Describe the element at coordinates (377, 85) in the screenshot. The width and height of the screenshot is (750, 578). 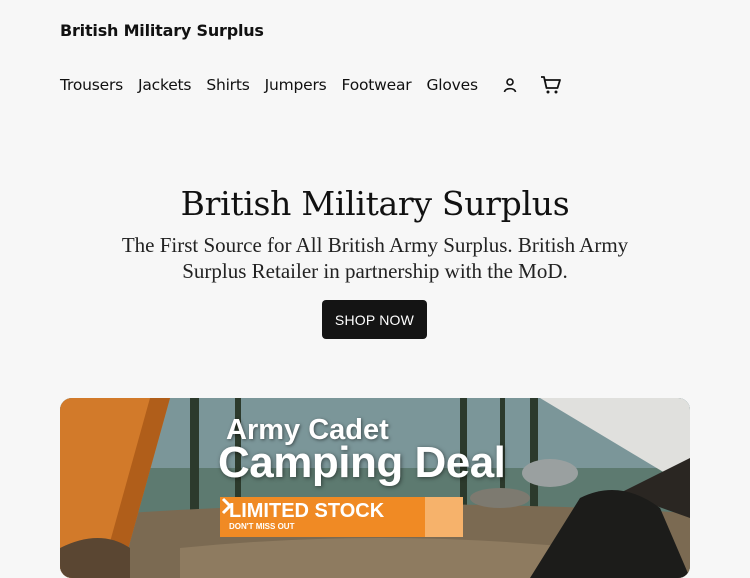
I see `nav-footwear: Footwear` at that location.